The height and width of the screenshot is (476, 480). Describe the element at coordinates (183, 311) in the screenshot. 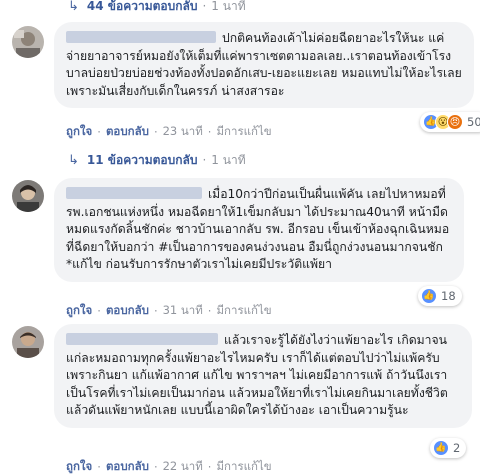

I see `comment-time: 31 นาที` at that location.